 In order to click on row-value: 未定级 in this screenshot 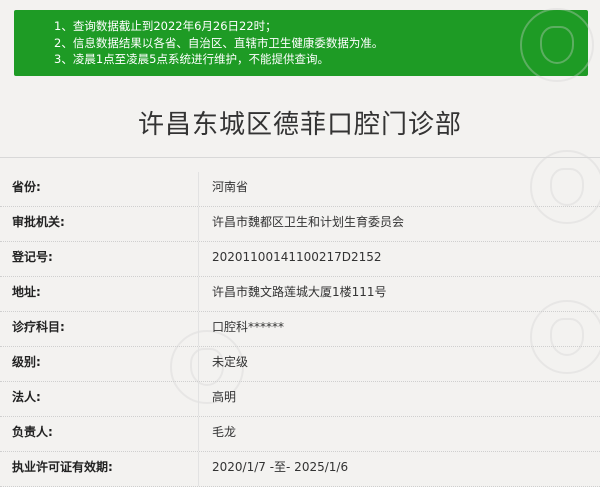, I will do `click(230, 362)`.